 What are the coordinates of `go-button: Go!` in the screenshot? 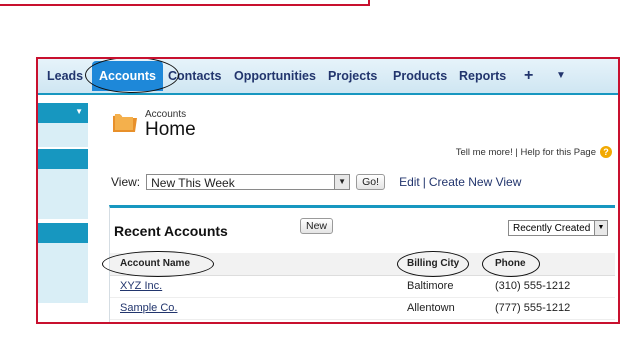 It's located at (371, 182).